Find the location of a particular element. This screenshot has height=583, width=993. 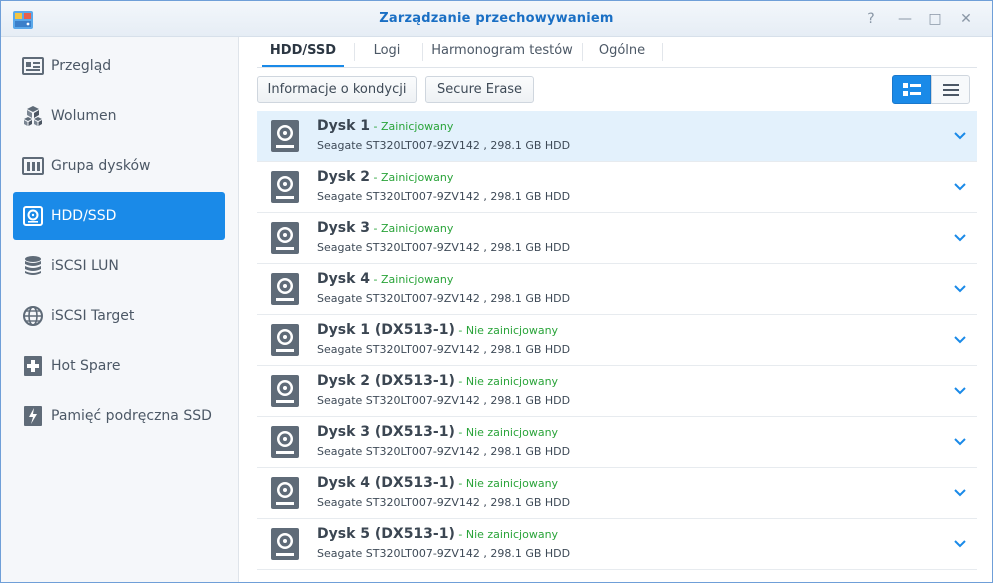

tab-logs: Logi is located at coordinates (387, 54).